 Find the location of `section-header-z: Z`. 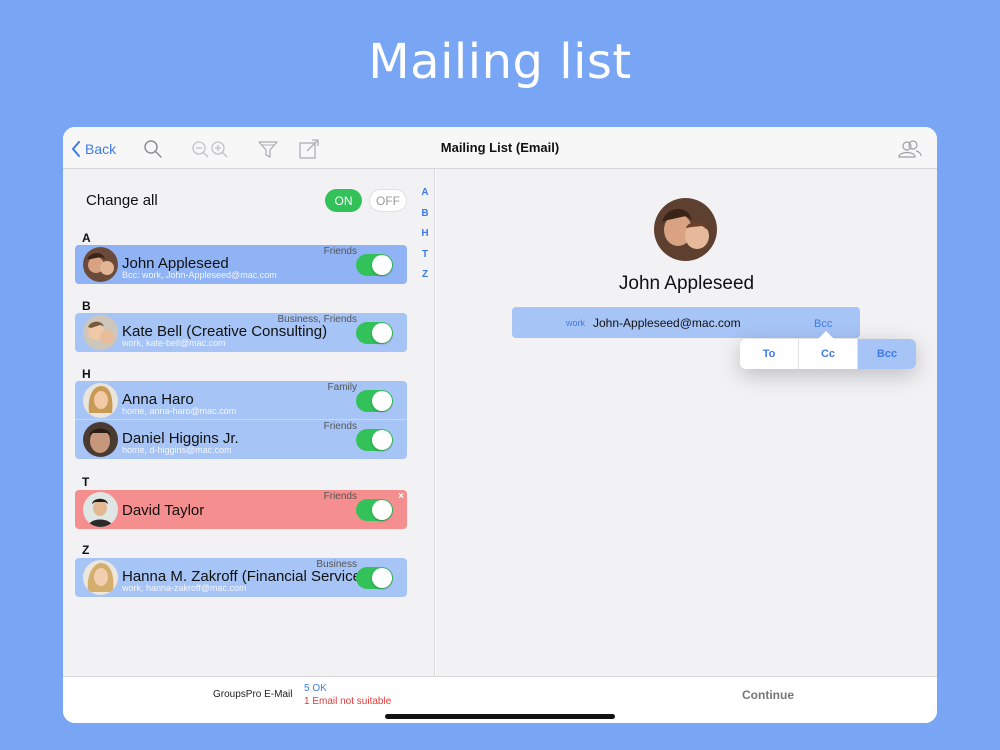

section-header-z: Z is located at coordinates (86, 550).